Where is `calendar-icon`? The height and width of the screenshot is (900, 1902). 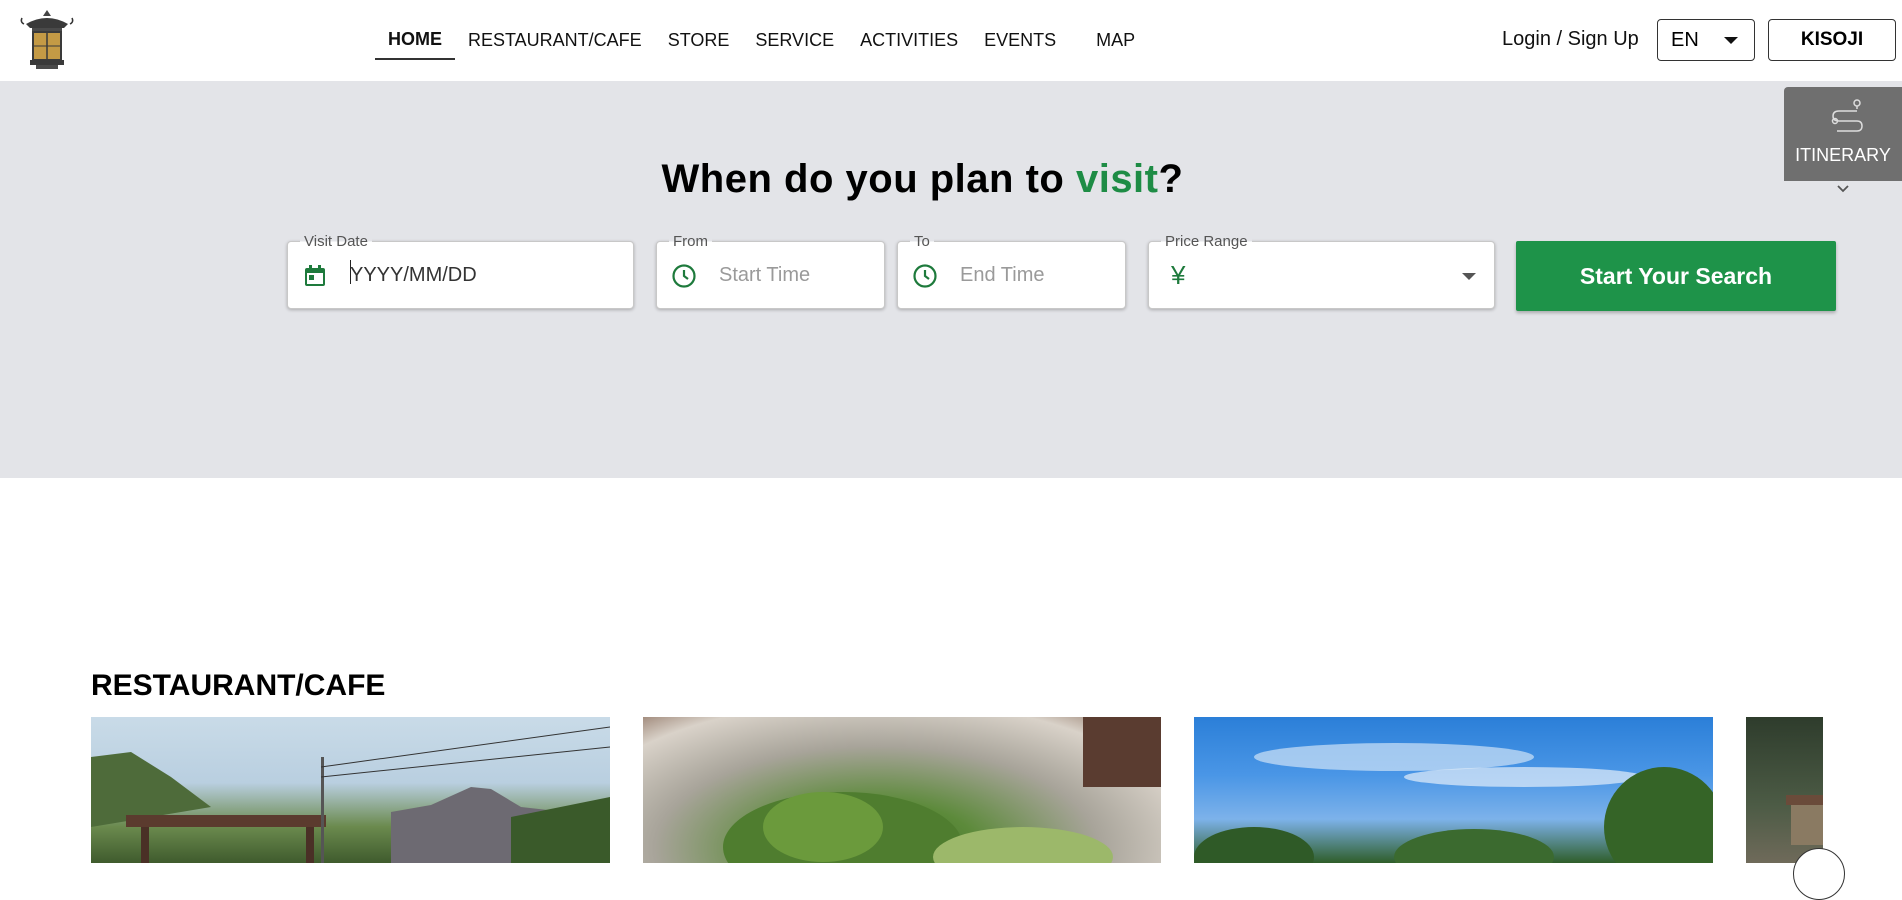
calendar-icon is located at coordinates (315, 276).